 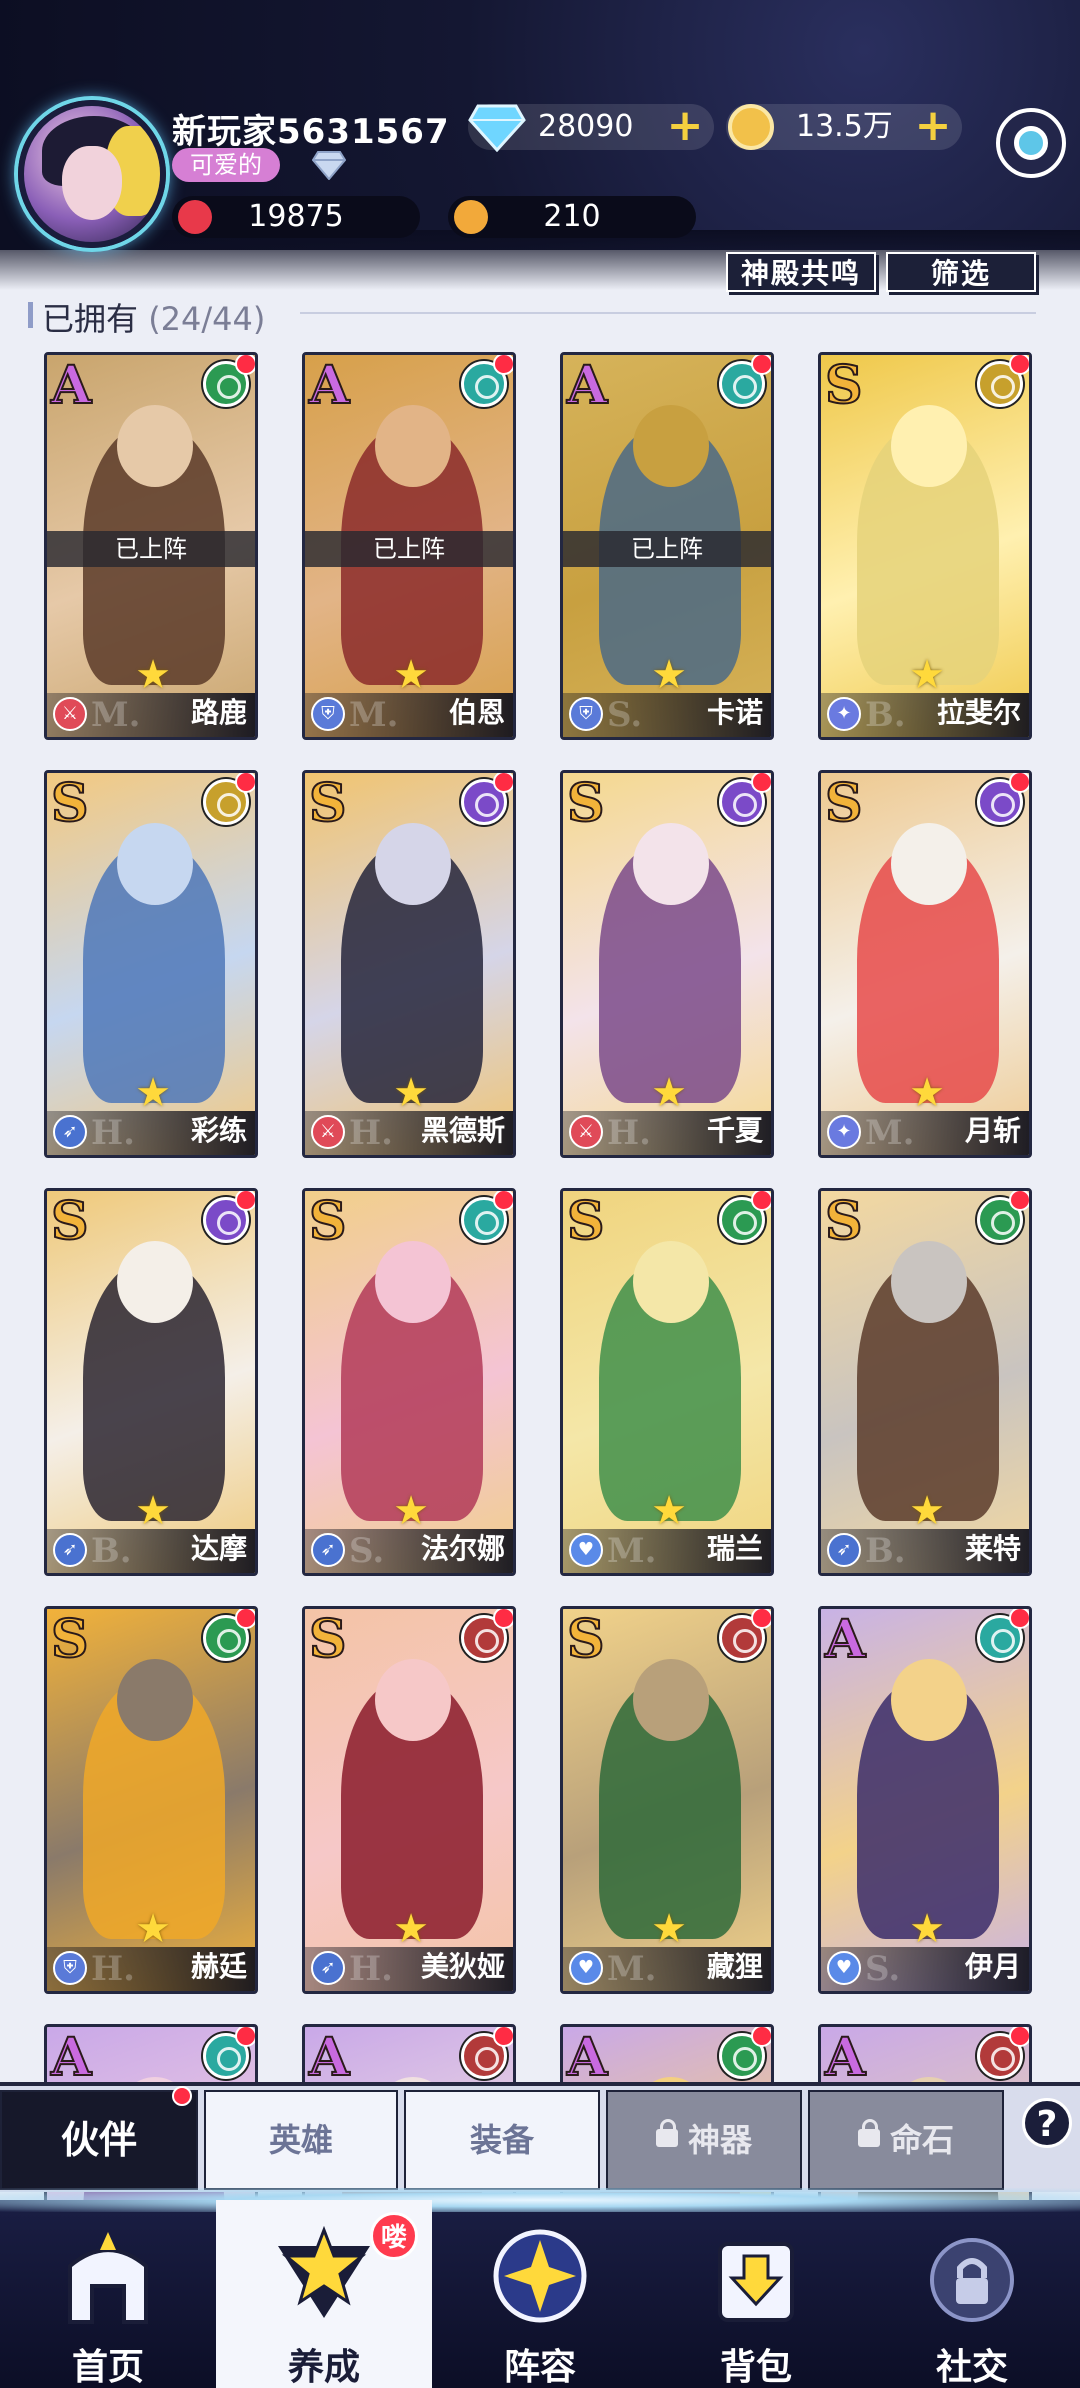 I want to click on faction-tag: S., so click(x=367, y=1551).